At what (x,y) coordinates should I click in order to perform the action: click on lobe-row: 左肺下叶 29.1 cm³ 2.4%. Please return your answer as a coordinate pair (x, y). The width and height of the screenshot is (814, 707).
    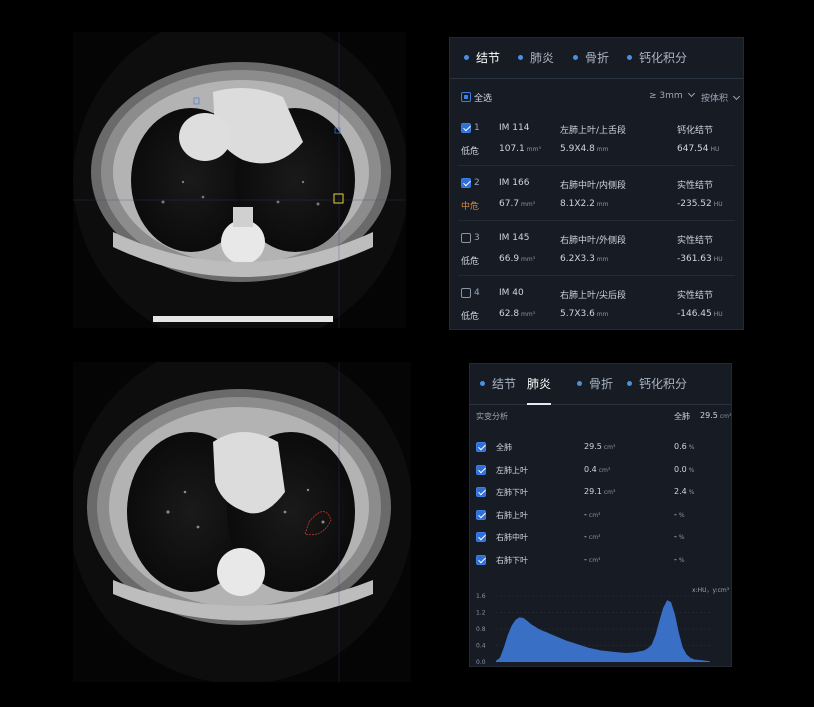
    Looking at the image, I should click on (601, 495).